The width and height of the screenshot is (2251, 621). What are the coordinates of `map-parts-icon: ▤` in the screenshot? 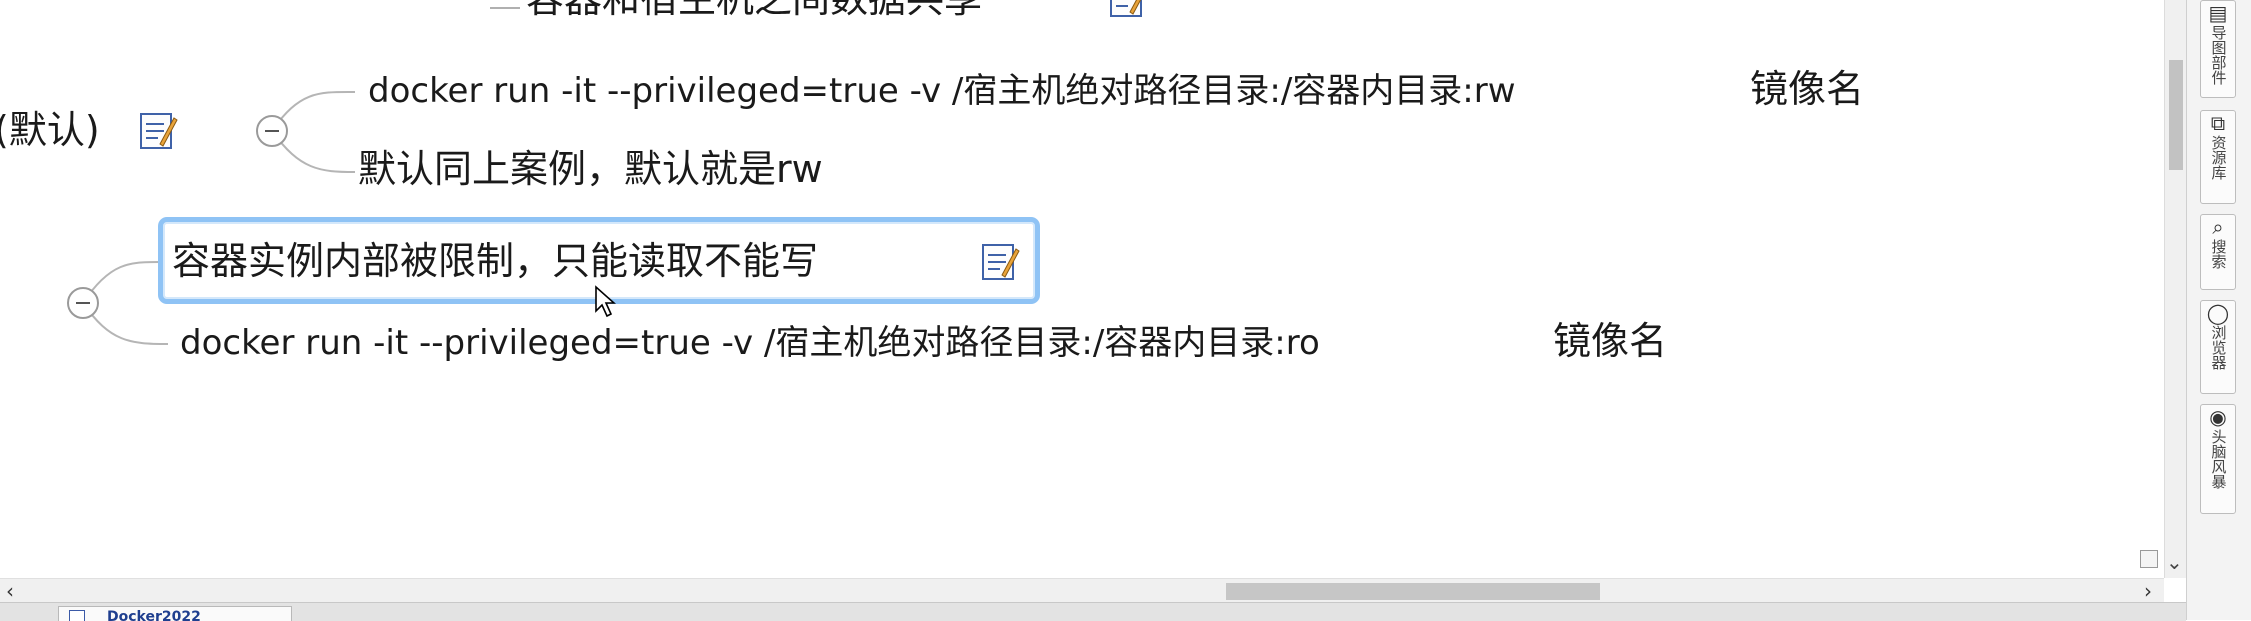 It's located at (2218, 13).